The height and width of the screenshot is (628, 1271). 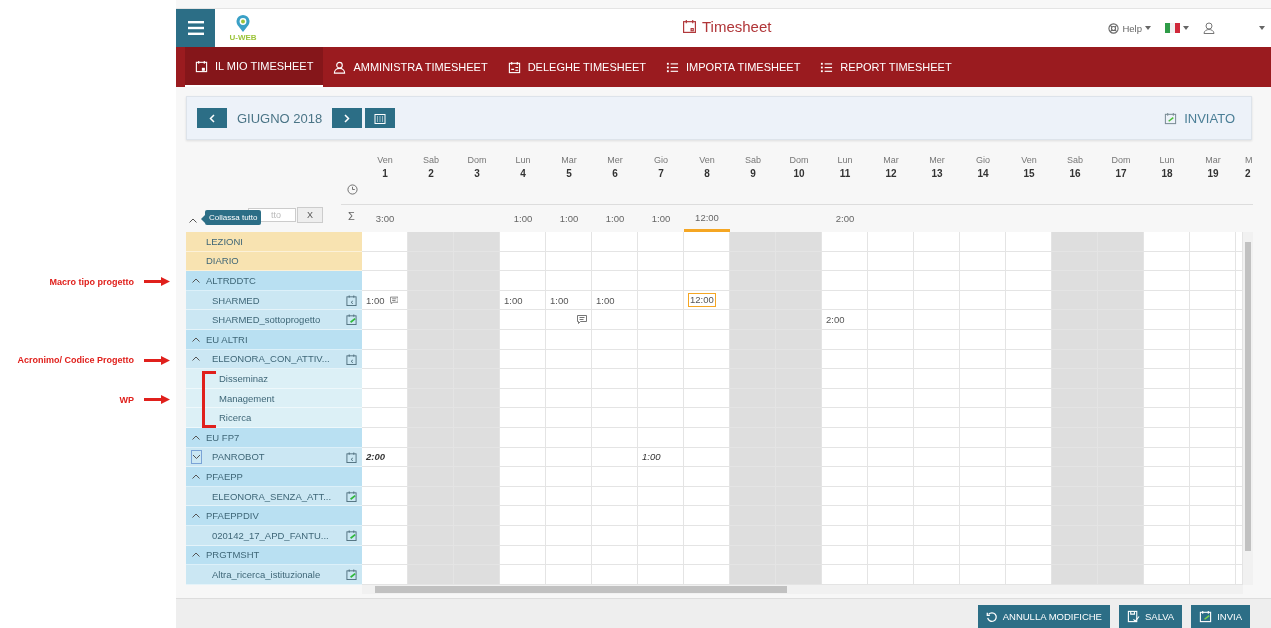 I want to click on nav-tab: IMPORTA TIMESHEET, so click(x=733, y=67).